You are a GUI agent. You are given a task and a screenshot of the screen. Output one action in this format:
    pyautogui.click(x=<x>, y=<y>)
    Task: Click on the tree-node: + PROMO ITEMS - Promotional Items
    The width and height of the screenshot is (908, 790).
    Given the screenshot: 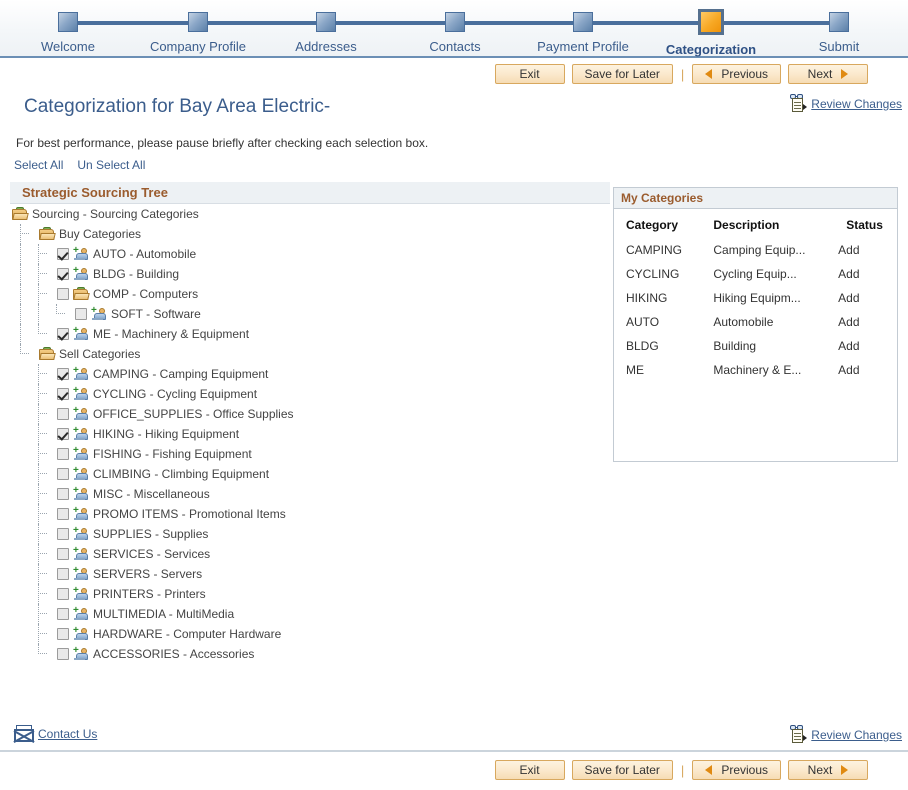 What is the action you would take?
    pyautogui.click(x=310, y=514)
    